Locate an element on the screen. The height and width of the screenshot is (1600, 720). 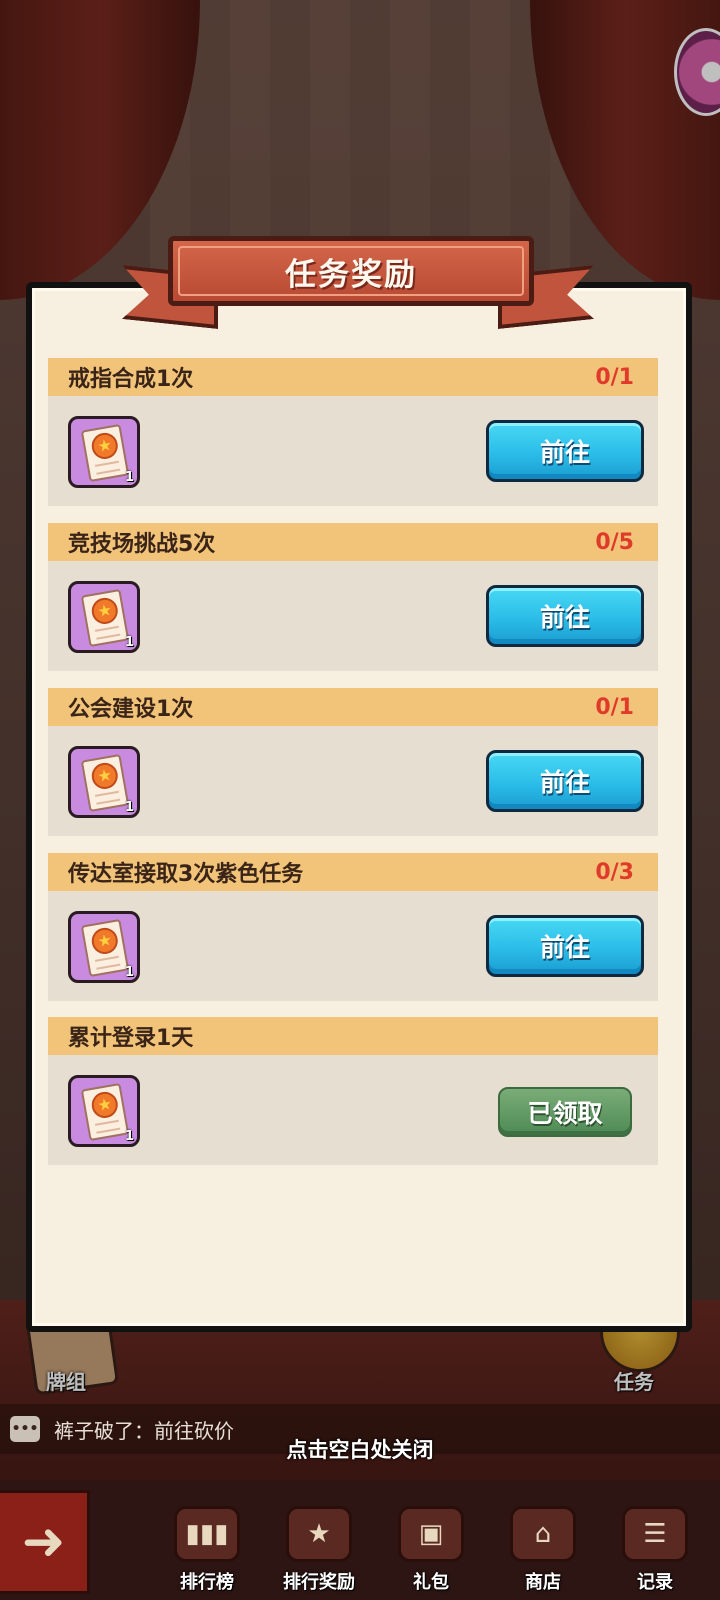
task-header: 竞技场挑战5次 0/5 is located at coordinates (353, 542).